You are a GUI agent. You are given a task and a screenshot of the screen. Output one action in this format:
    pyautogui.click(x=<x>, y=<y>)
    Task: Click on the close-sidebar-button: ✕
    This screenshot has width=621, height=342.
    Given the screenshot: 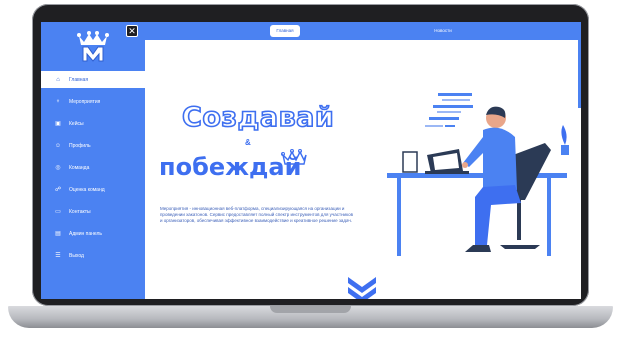 What is the action you would take?
    pyautogui.click(x=132, y=31)
    